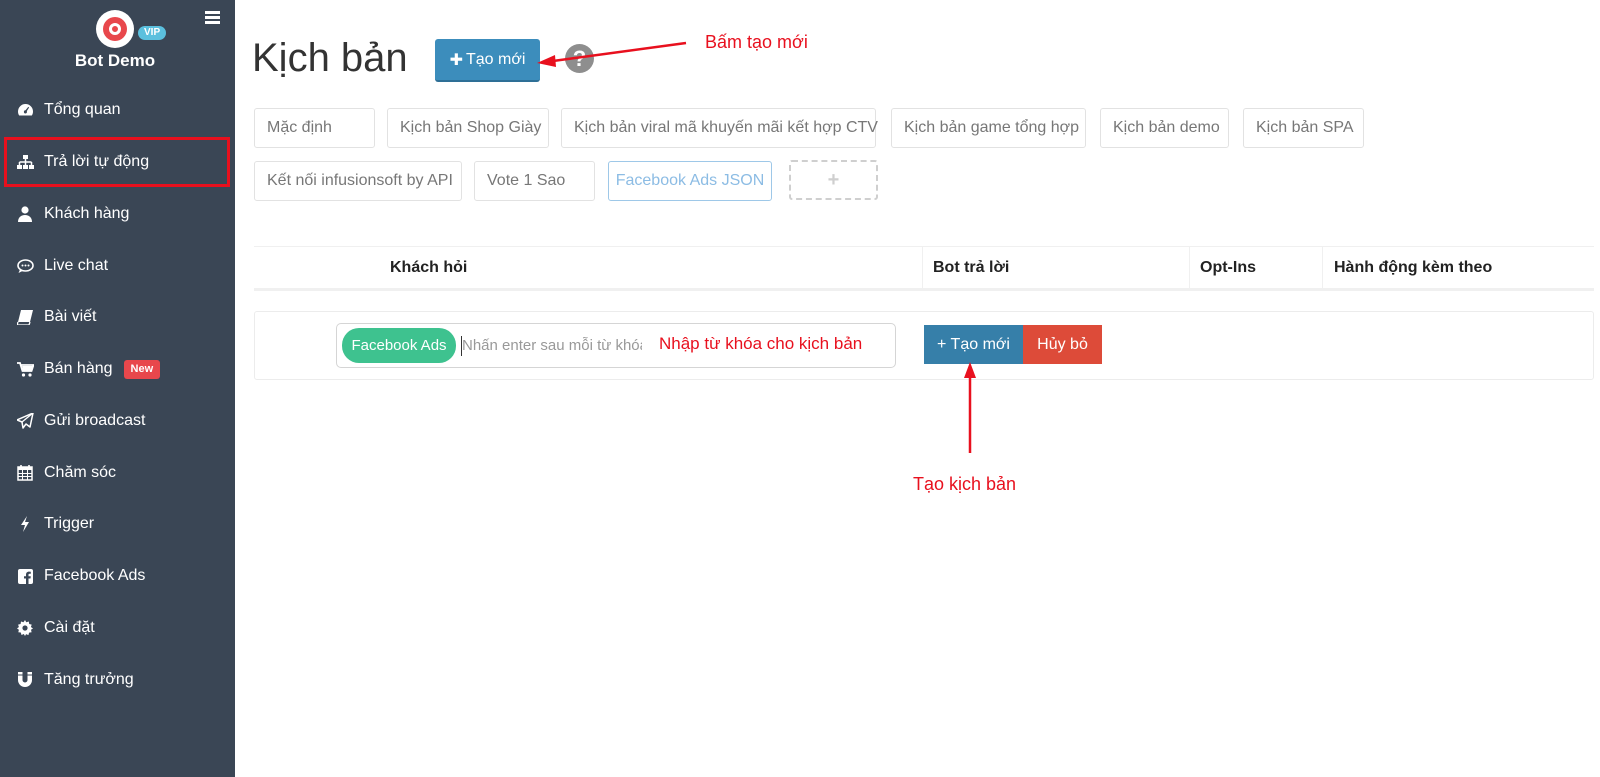 This screenshot has width=1600, height=777. I want to click on sitemap-icon, so click(25, 162).